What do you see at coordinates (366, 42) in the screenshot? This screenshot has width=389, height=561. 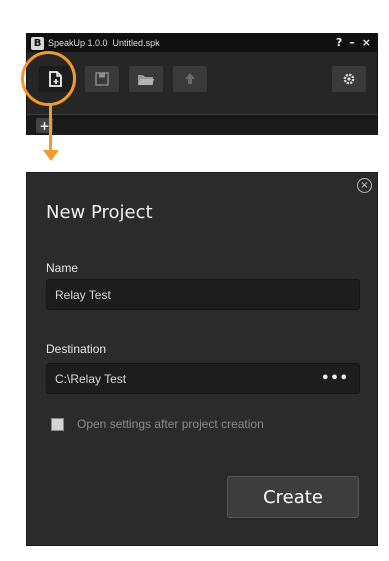 I see `close-window-button: ×` at bounding box center [366, 42].